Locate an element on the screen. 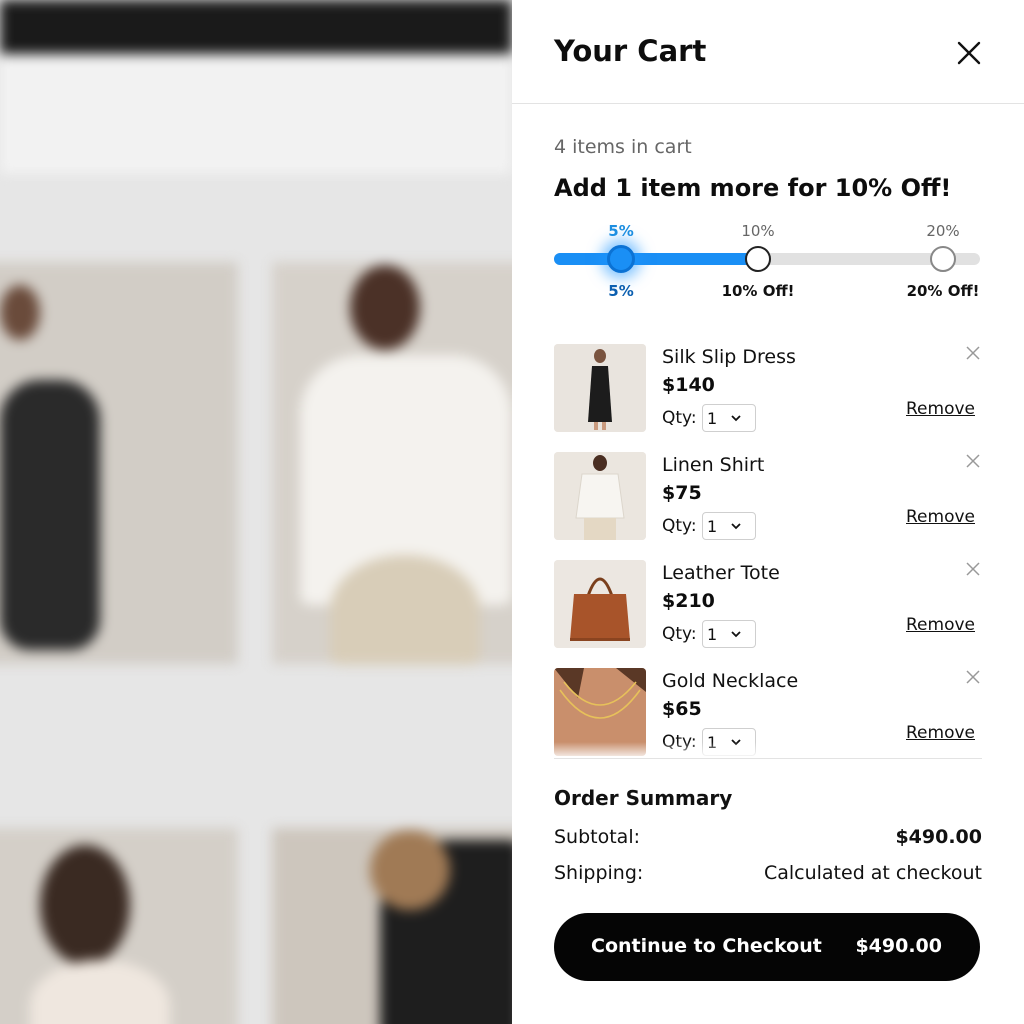 The height and width of the screenshot is (1024, 1024). shipping-label: Shipping: is located at coordinates (599, 873).